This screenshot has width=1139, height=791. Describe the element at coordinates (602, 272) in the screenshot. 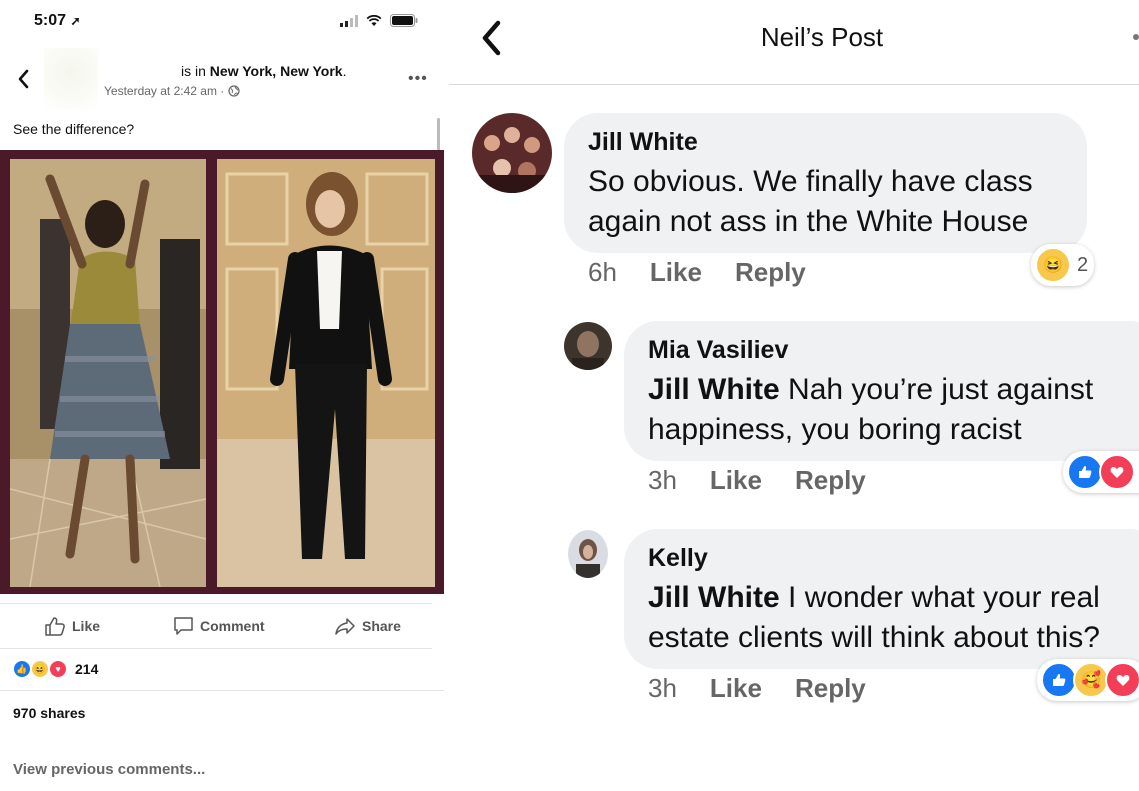

I see `comment-time: 6h` at that location.